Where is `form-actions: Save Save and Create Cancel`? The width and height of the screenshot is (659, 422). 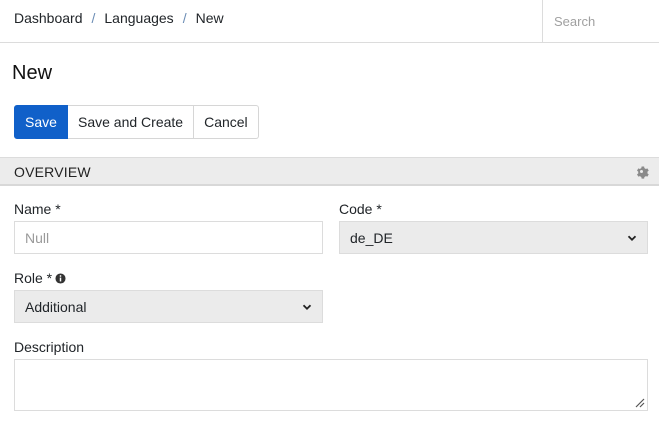 form-actions: Save Save and Create Cancel is located at coordinates (136, 122).